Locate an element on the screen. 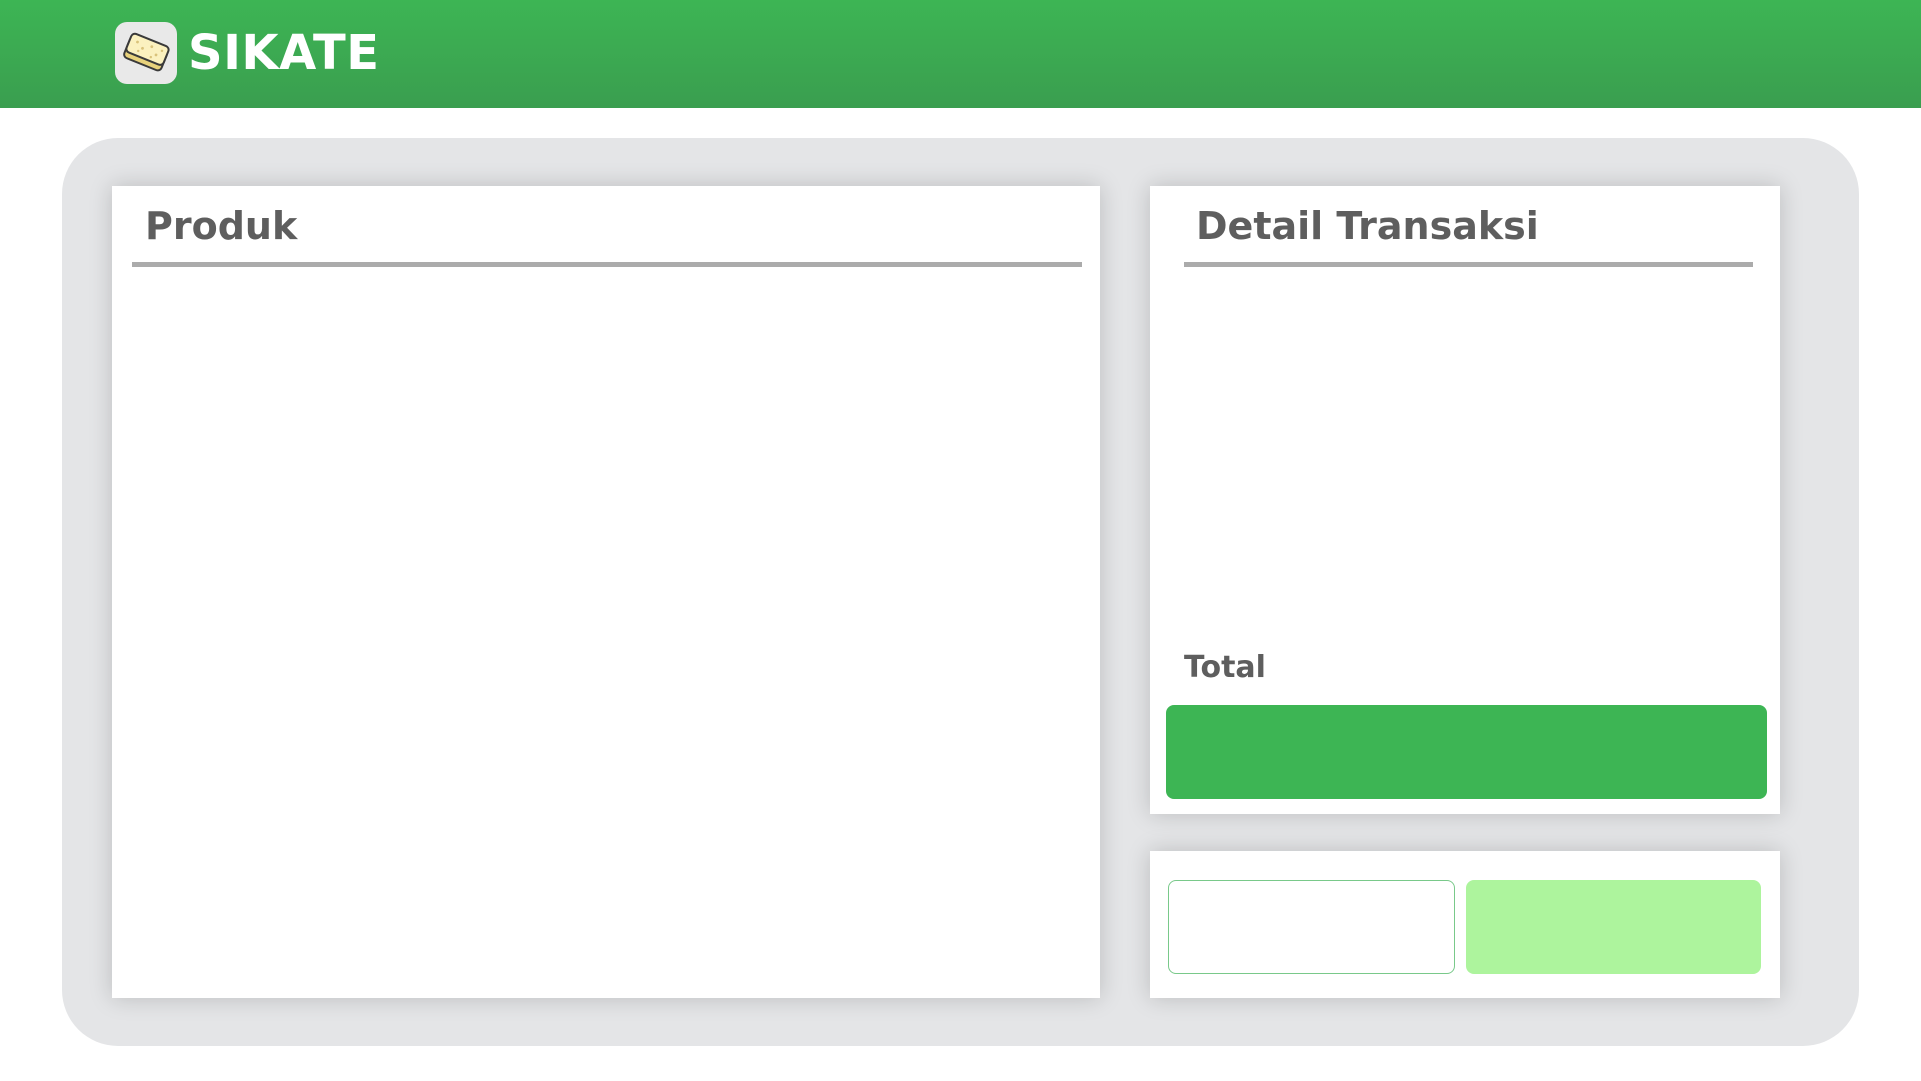 This screenshot has height=1081, width=1921. tempe-logo-icon is located at coordinates (146, 53).